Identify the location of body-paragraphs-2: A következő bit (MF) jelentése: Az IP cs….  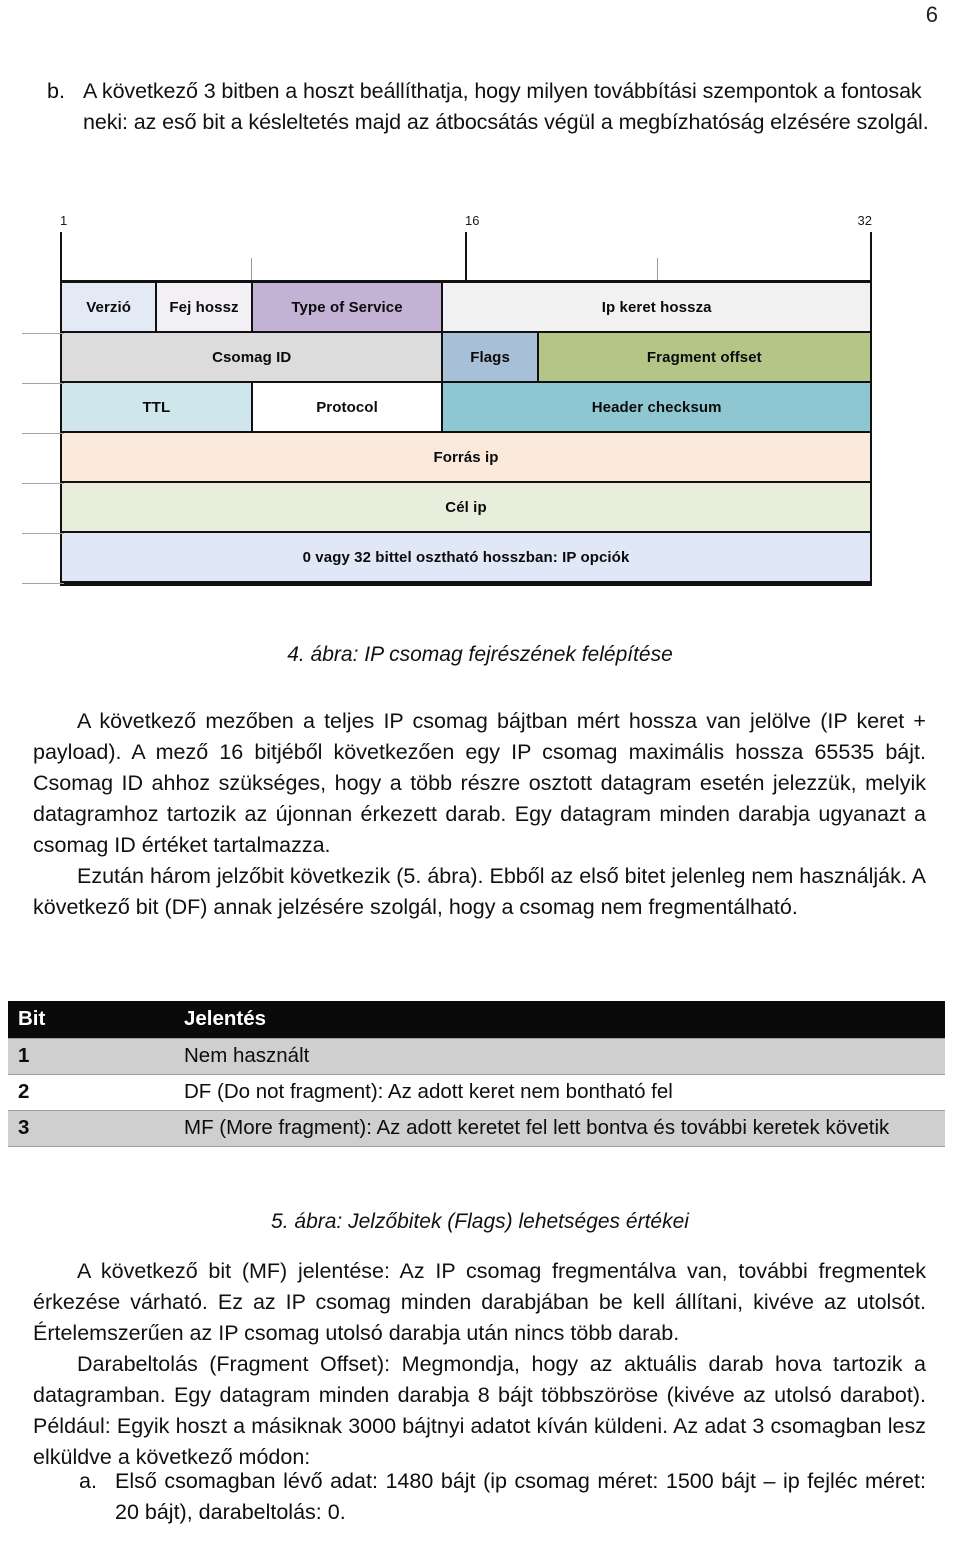
(479, 1364).